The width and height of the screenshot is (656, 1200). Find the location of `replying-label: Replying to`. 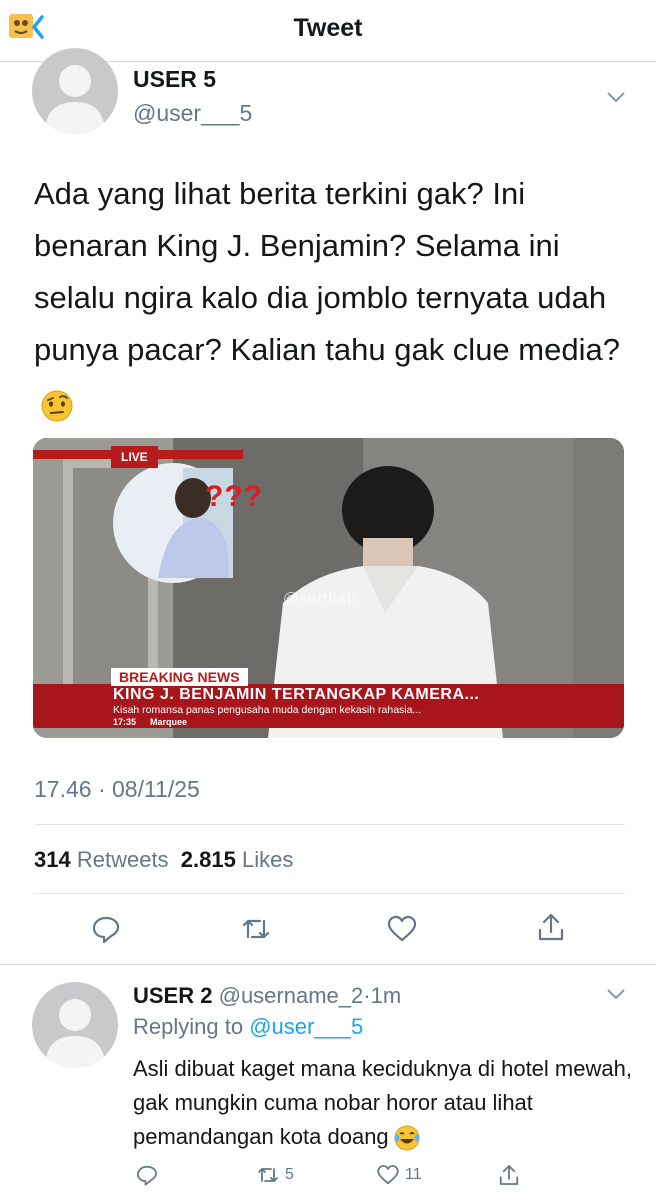

replying-label: Replying to is located at coordinates (188, 1026).